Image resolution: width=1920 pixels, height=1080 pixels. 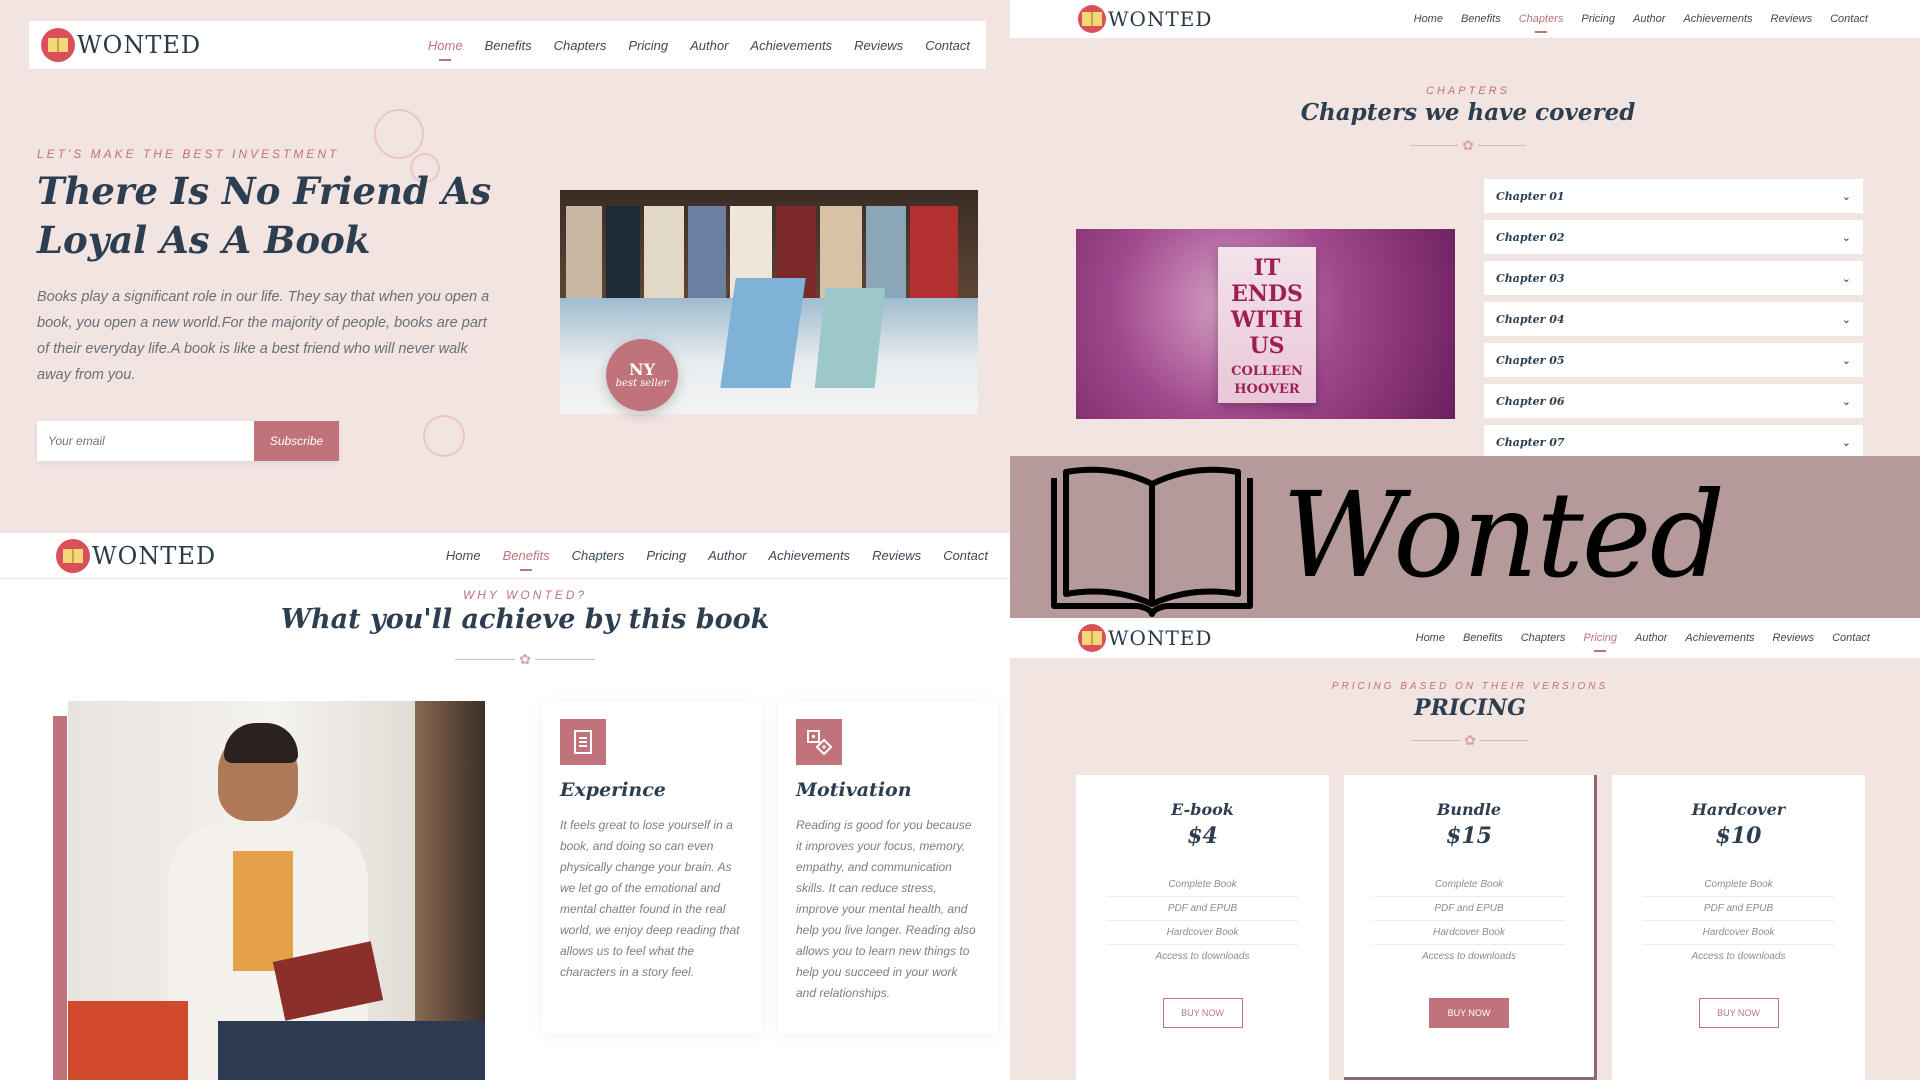 What do you see at coordinates (1530, 360) in the screenshot?
I see `chapter-label: Chapter 05` at bounding box center [1530, 360].